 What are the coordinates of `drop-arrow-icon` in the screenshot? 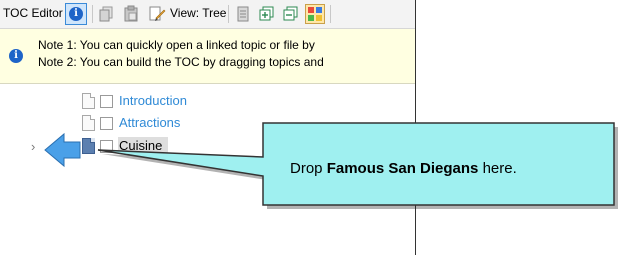 It's located at (62, 150).